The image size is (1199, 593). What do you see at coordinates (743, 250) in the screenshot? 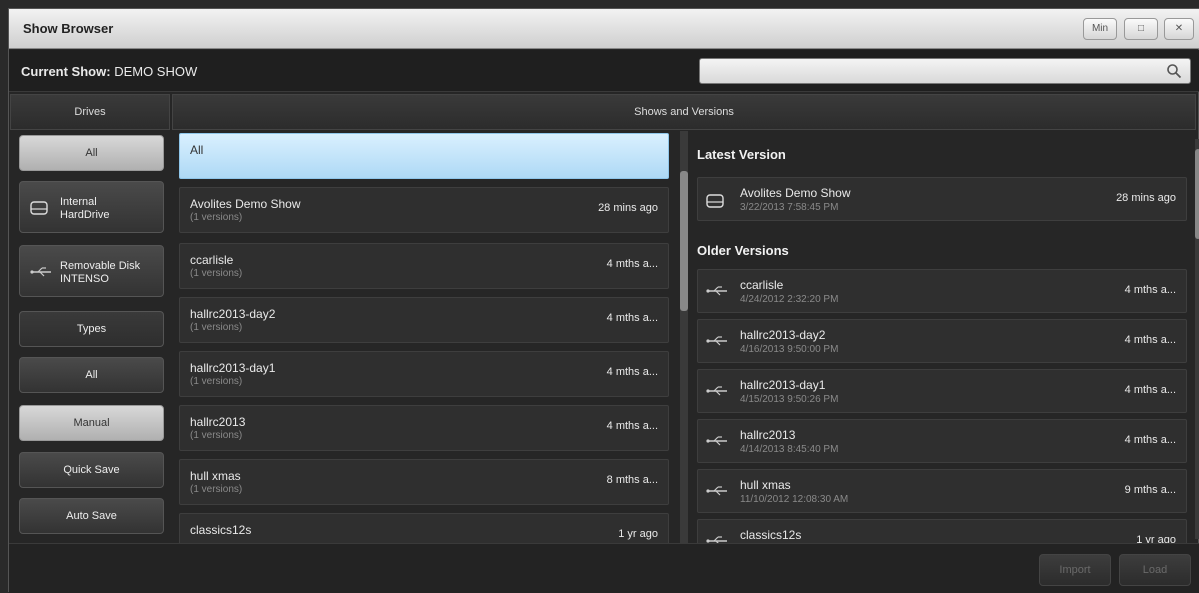
I see `older-versions-heading: Older Versions` at bounding box center [743, 250].